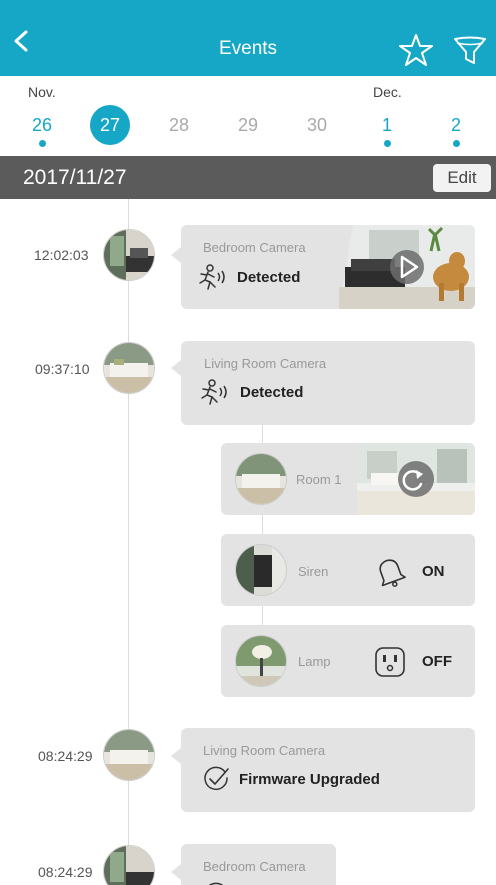 The width and height of the screenshot is (496, 885). What do you see at coordinates (407, 267) in the screenshot?
I see `video-thumbnail` at bounding box center [407, 267].